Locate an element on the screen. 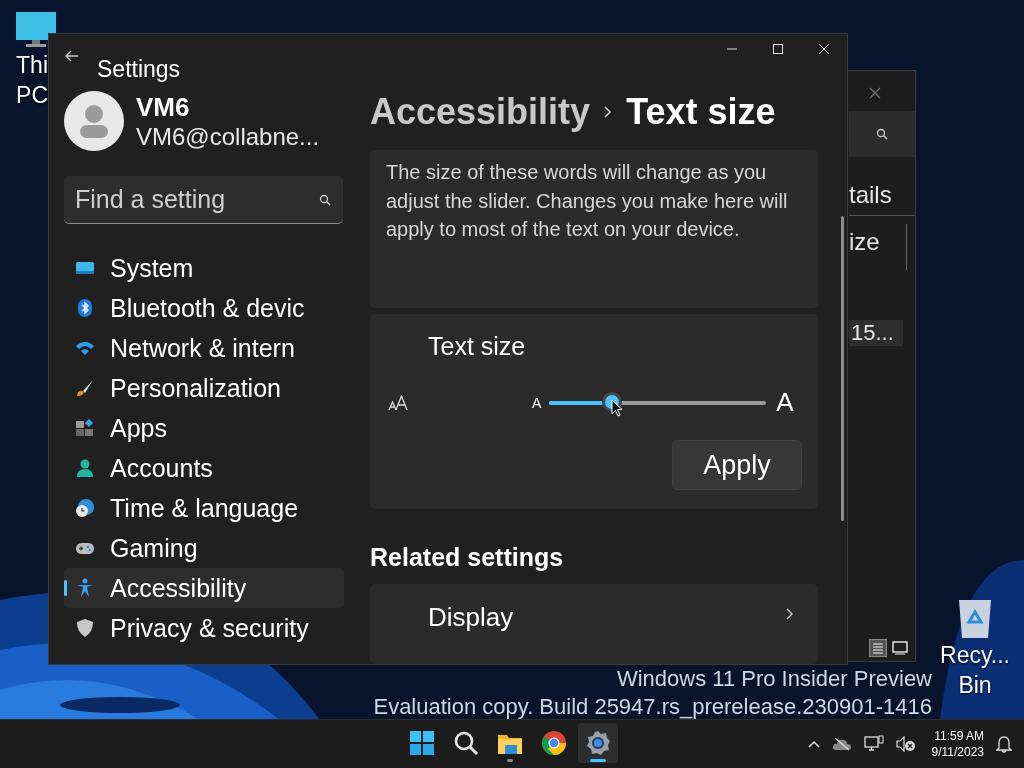 This screenshot has height=768, width=1024. bluetooth-icon is located at coordinates (85, 308).